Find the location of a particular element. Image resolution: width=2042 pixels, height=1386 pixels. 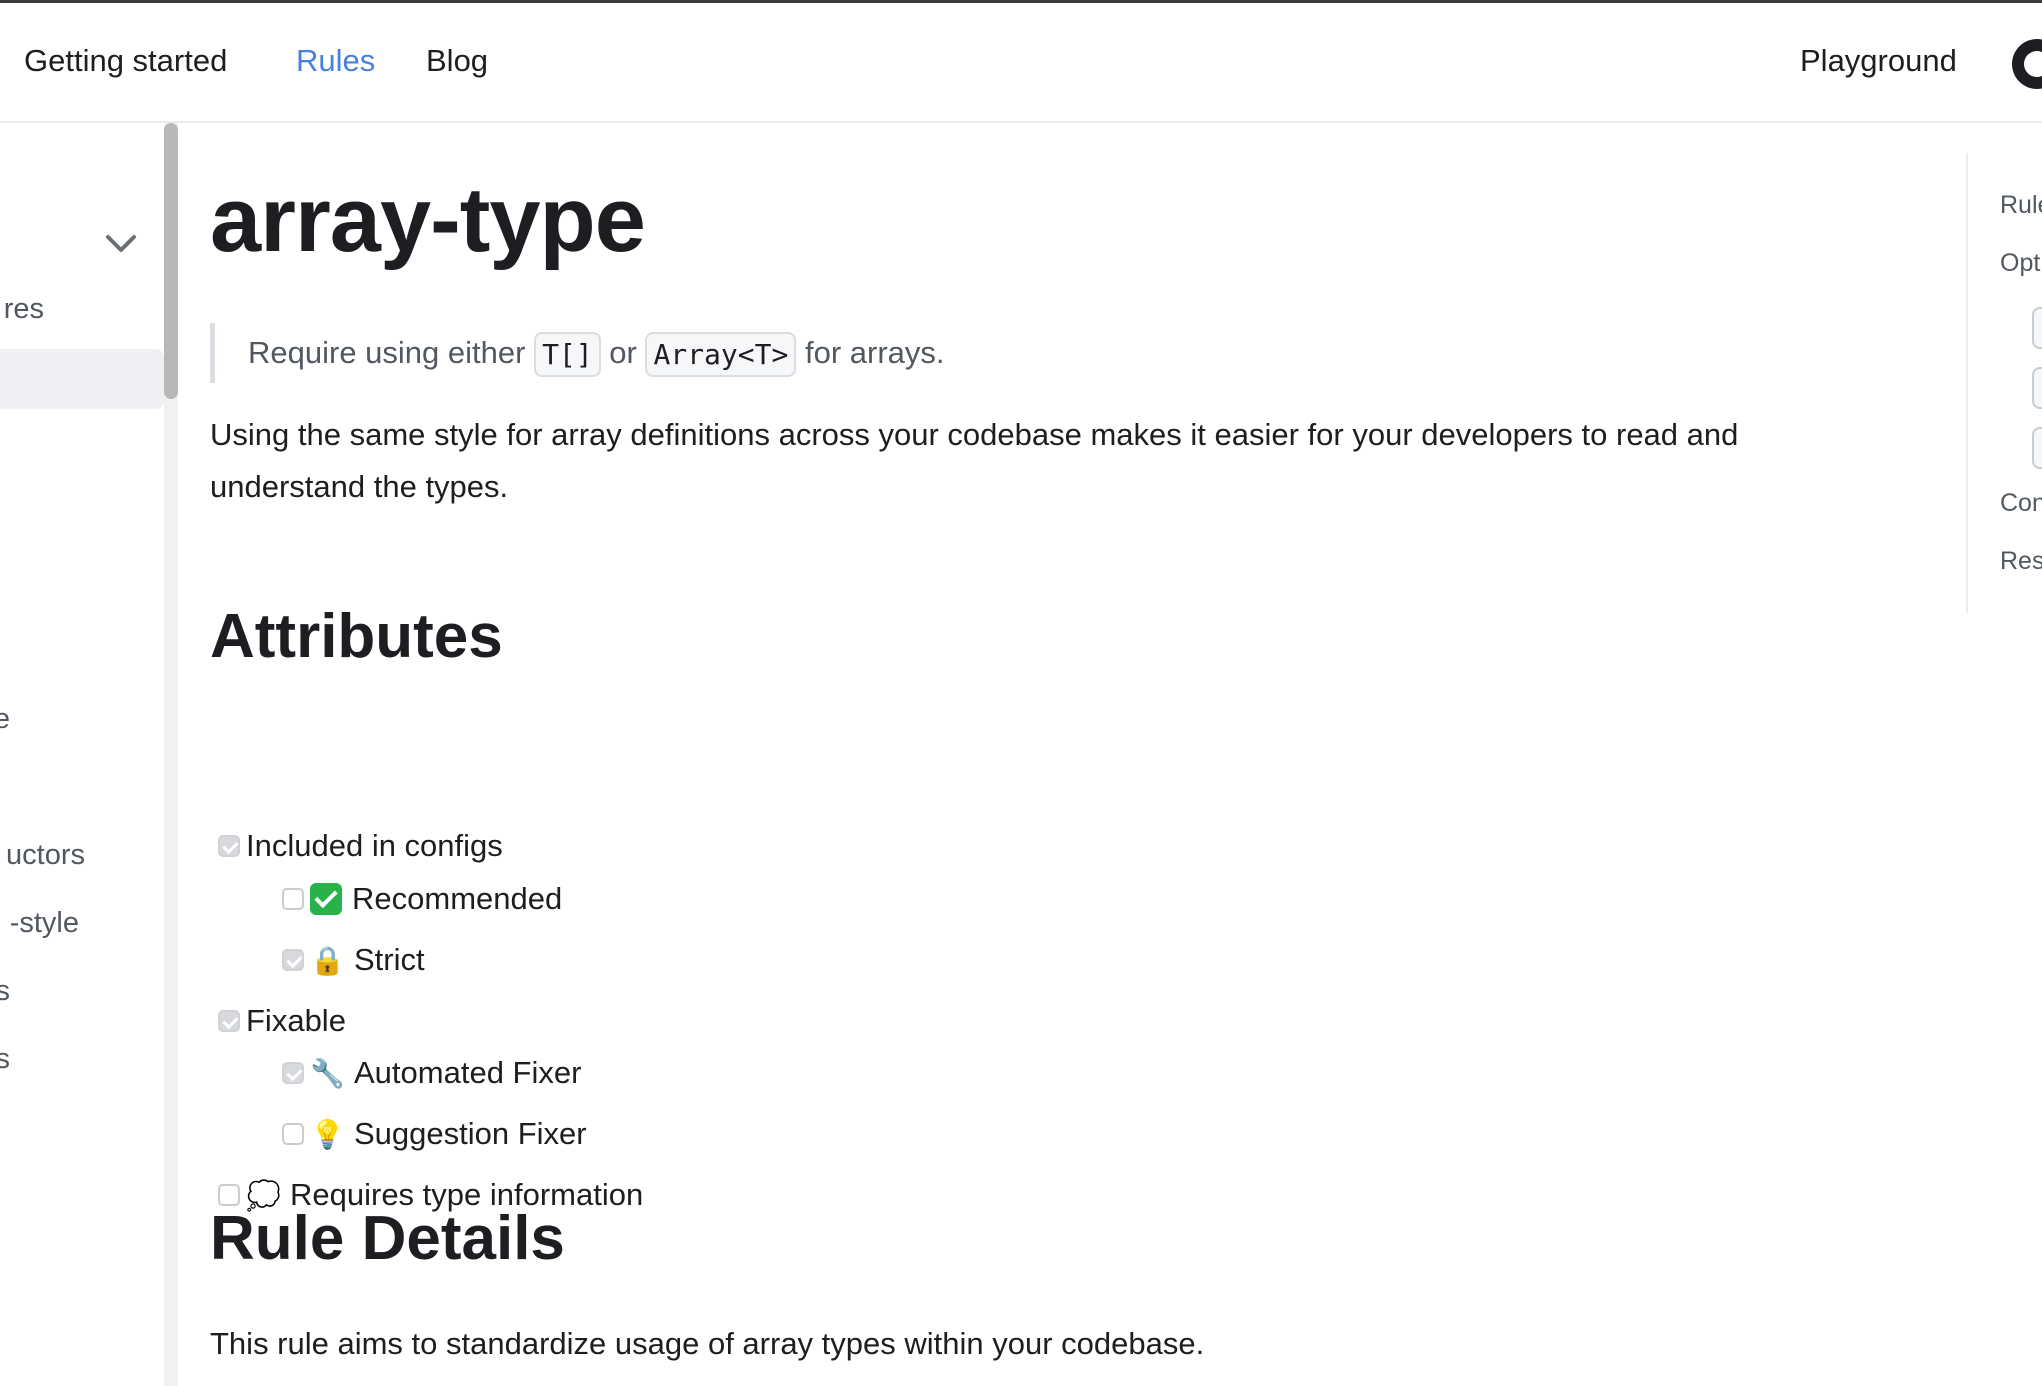

chevron-down-icon is located at coordinates (121, 244).